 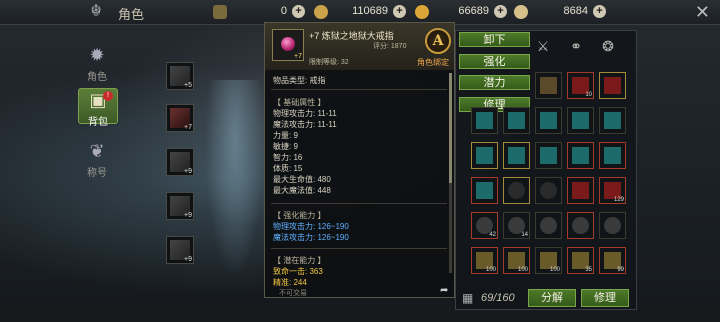 I want to click on inventory-slot: 35, so click(x=580, y=260).